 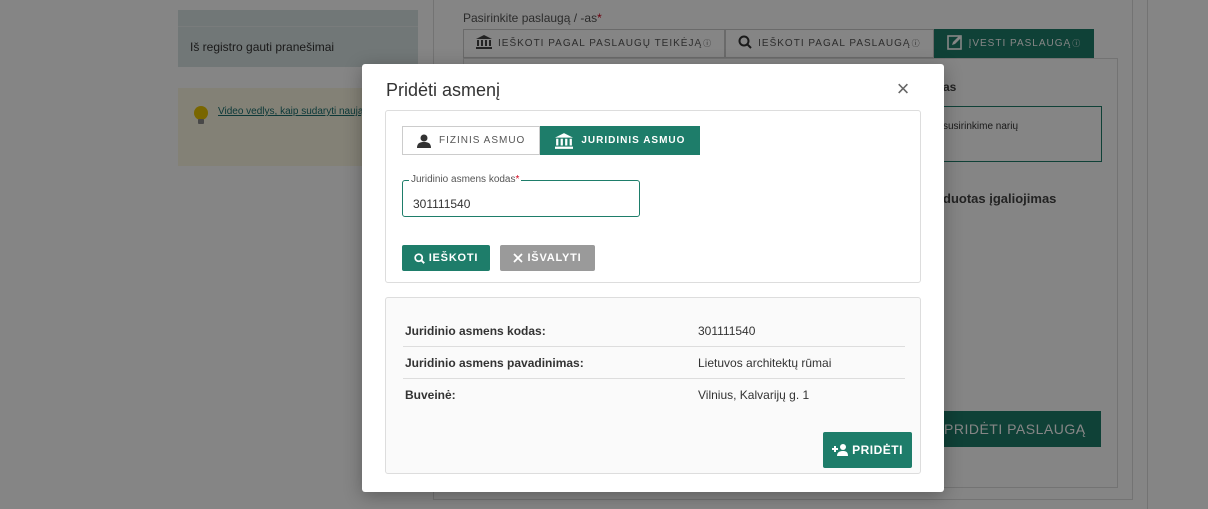 I want to click on modal-title: Pridėti asmenį, so click(x=443, y=90).